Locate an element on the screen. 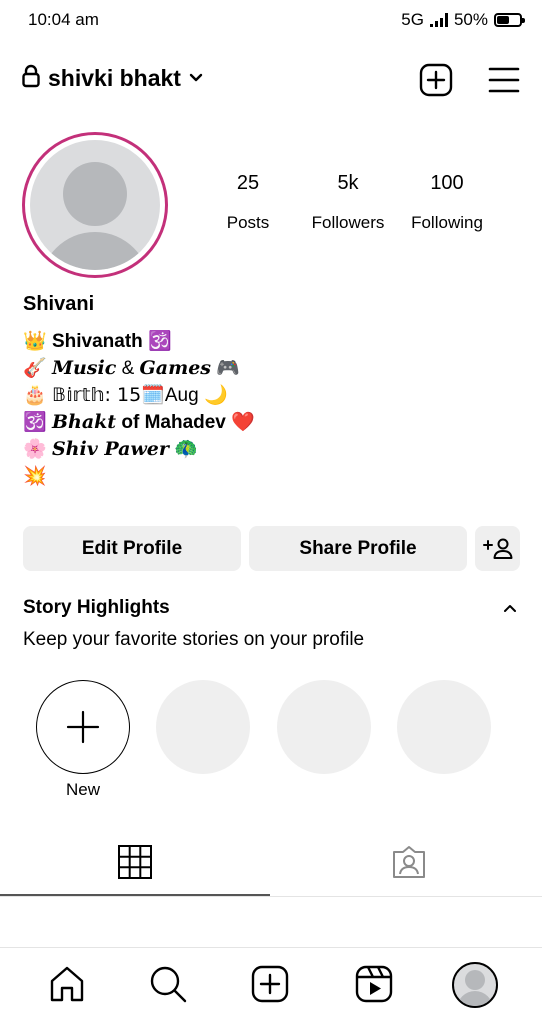 The width and height of the screenshot is (542, 1024). bio-line: 🕉️ Bhakt of Mahadev ❤️ is located at coordinates (139, 422).